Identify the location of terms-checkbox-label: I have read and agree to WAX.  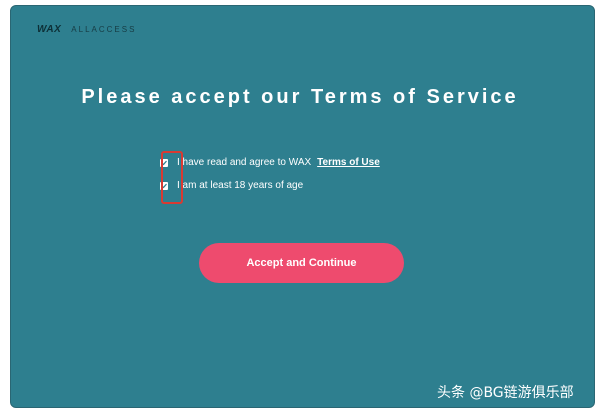
(244, 162).